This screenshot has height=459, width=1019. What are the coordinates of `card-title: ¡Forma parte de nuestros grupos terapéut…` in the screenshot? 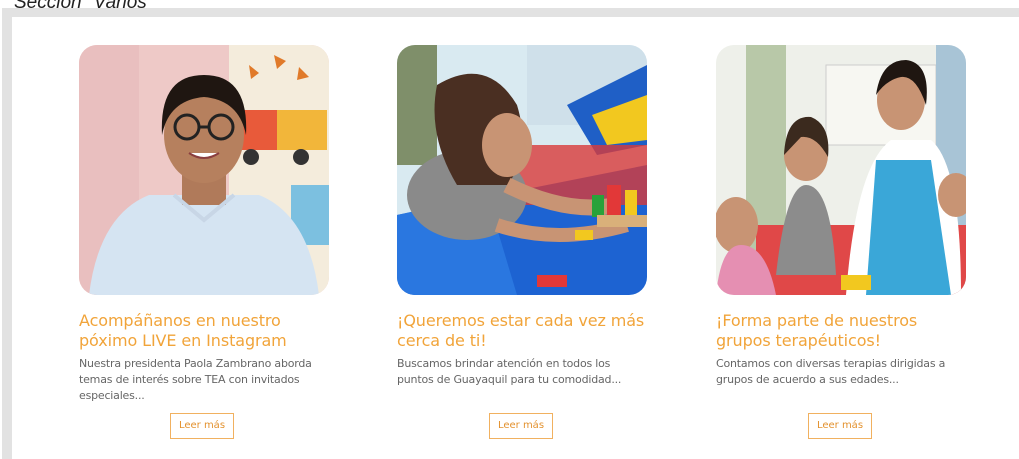 It's located at (817, 330).